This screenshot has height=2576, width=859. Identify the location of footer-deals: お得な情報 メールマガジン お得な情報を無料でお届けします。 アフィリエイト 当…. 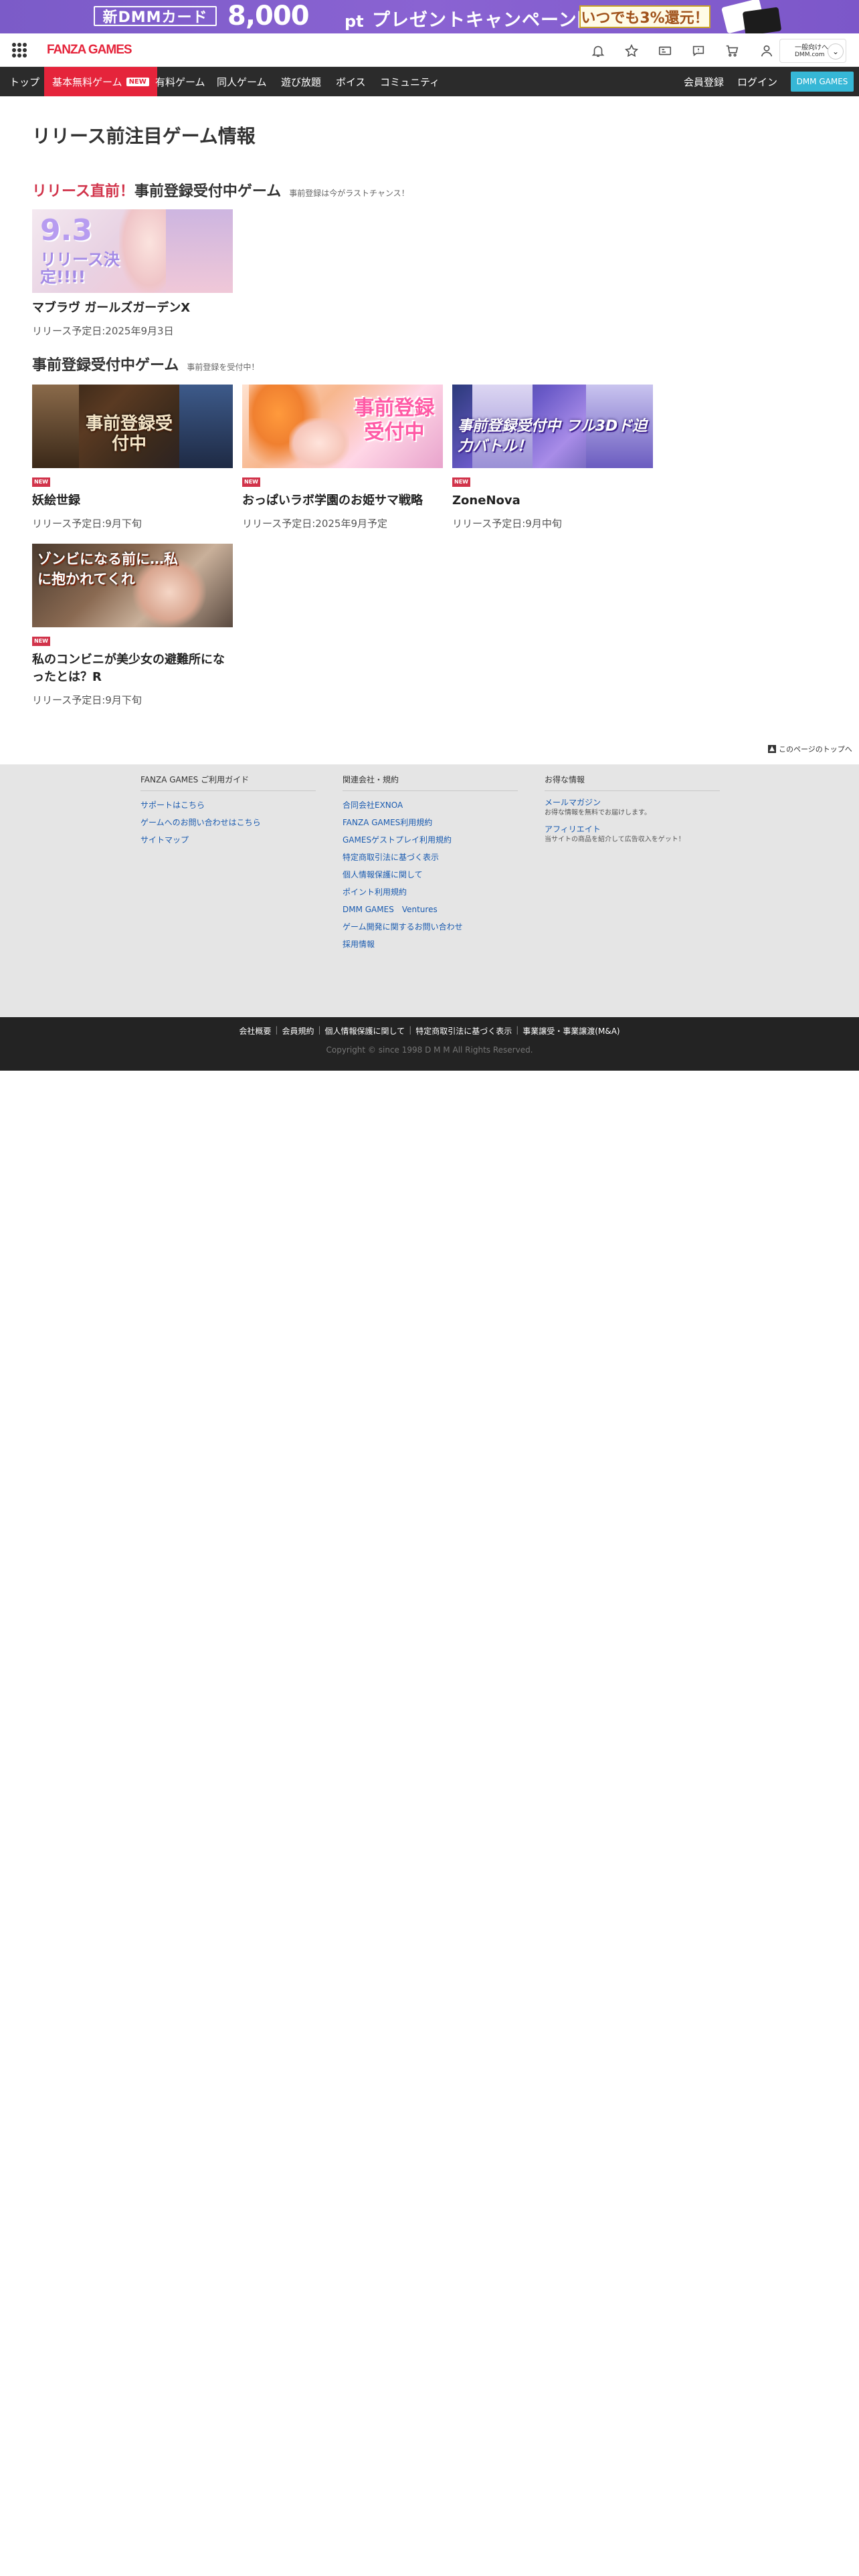
(633, 812).